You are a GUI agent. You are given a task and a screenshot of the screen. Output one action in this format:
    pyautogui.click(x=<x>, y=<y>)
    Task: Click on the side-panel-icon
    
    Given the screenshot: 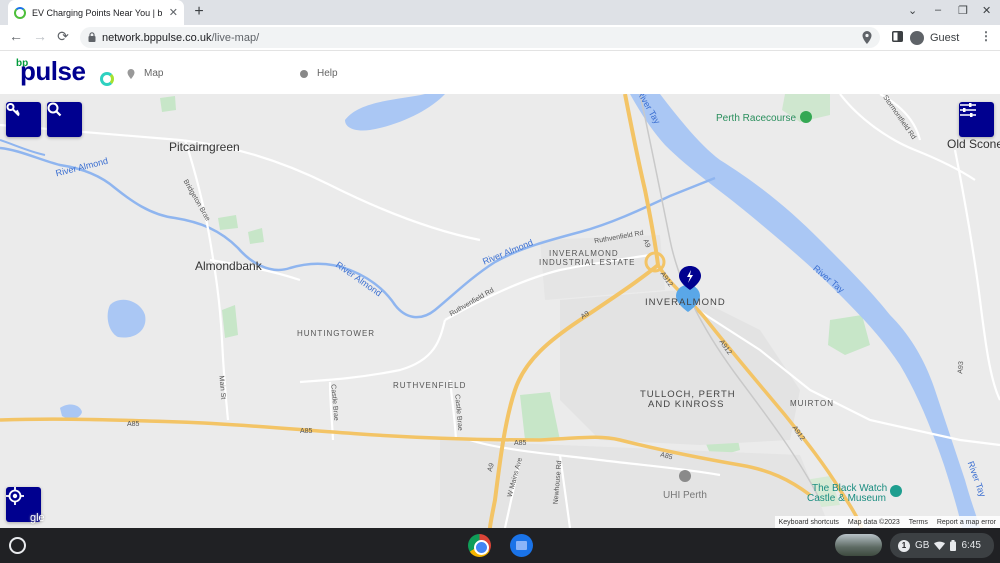 What is the action you would take?
    pyautogui.click(x=897, y=36)
    